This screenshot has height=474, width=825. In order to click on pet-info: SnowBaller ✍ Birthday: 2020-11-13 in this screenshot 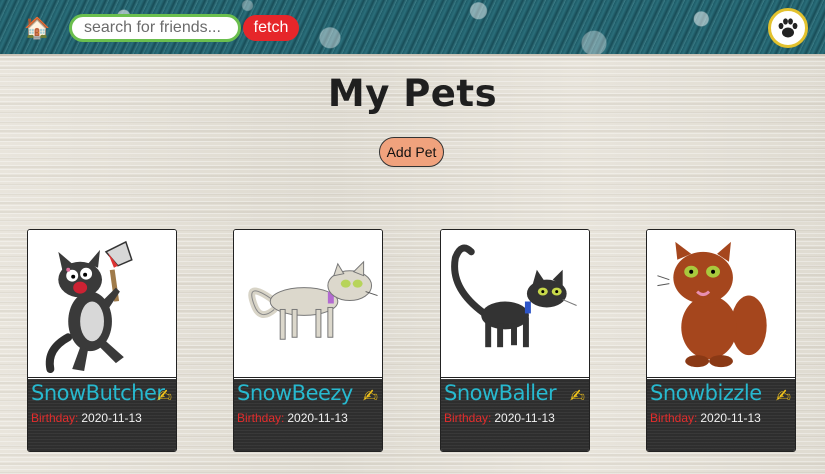, I will do `click(515, 415)`.